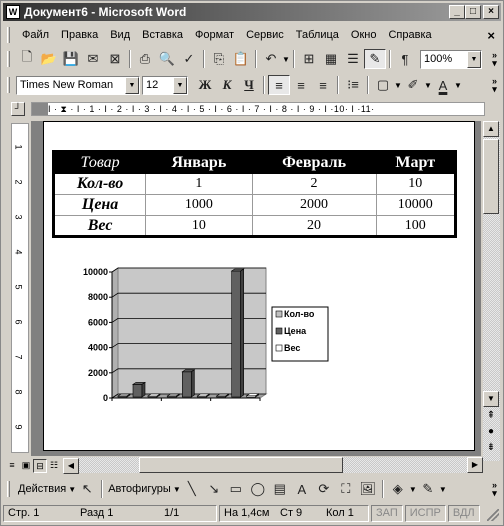 The width and height of the screenshot is (504, 526). Describe the element at coordinates (189, 59) in the screenshot. I see `spelling-icon: ✓` at that location.